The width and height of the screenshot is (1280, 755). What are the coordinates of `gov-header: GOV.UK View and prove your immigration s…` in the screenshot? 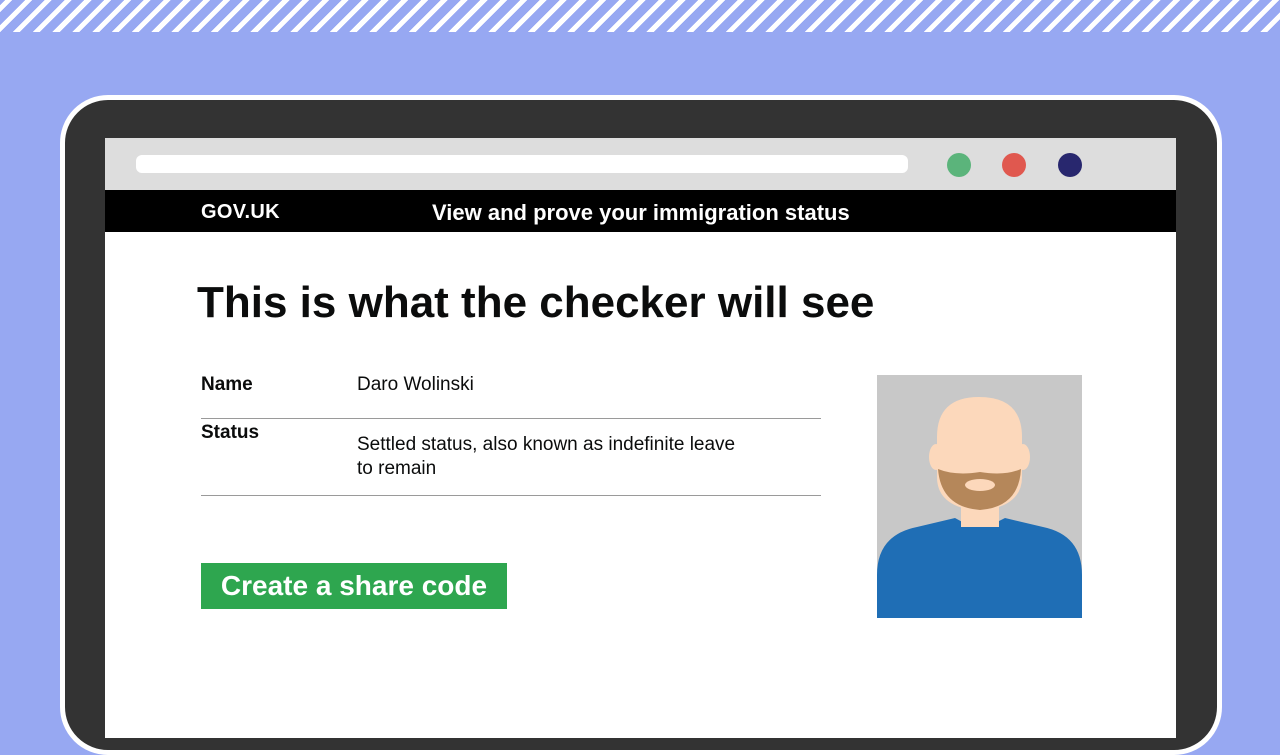 It's located at (640, 211).